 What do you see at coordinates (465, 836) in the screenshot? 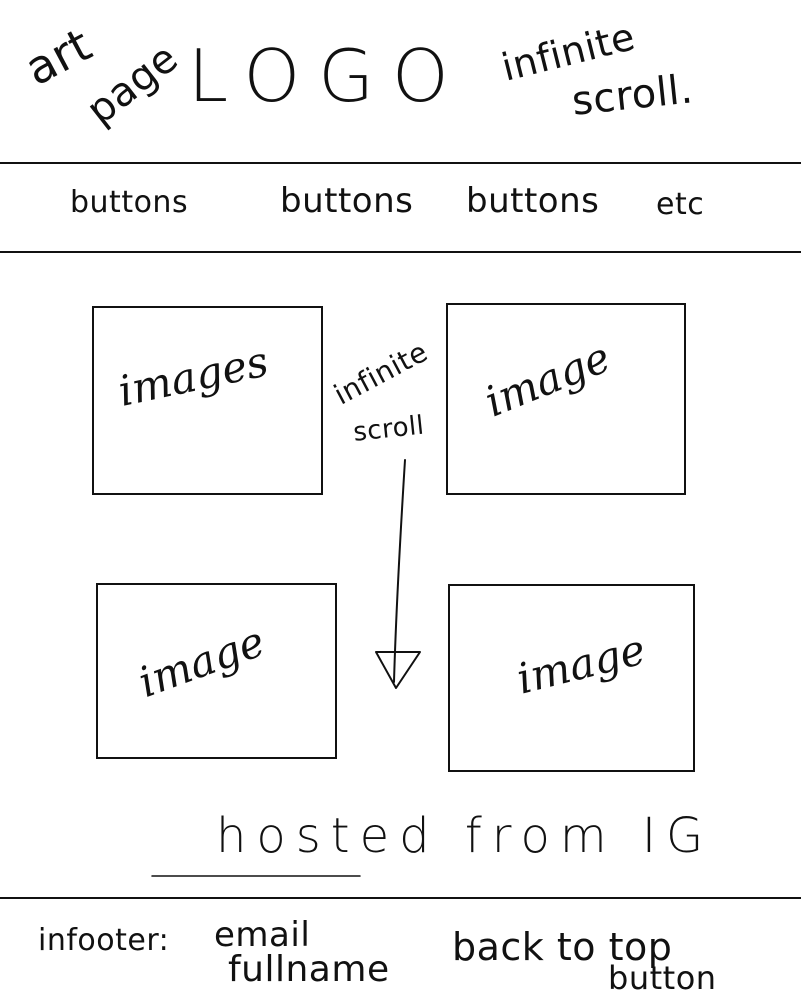
I see `source-note: hosted from IG` at bounding box center [465, 836].